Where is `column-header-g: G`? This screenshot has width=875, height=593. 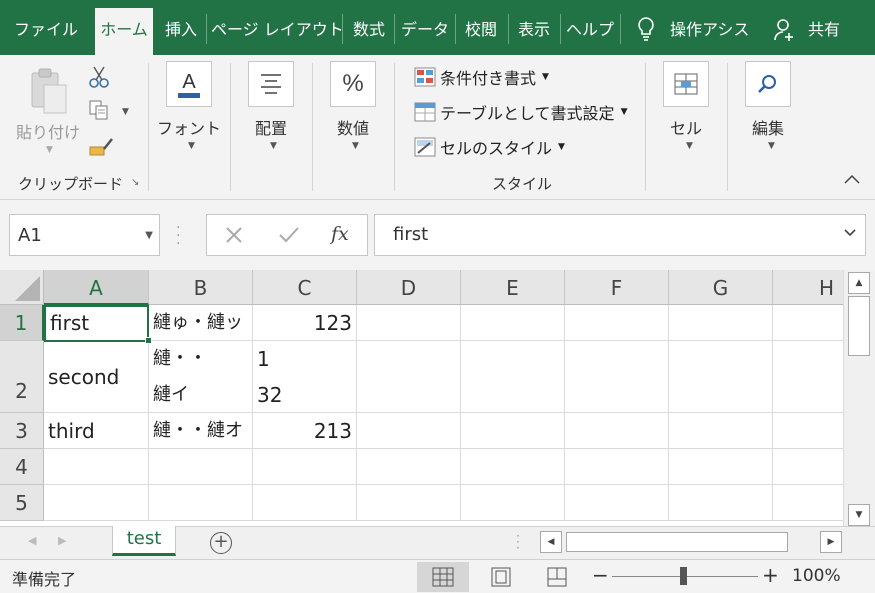 column-header-g: G is located at coordinates (721, 287).